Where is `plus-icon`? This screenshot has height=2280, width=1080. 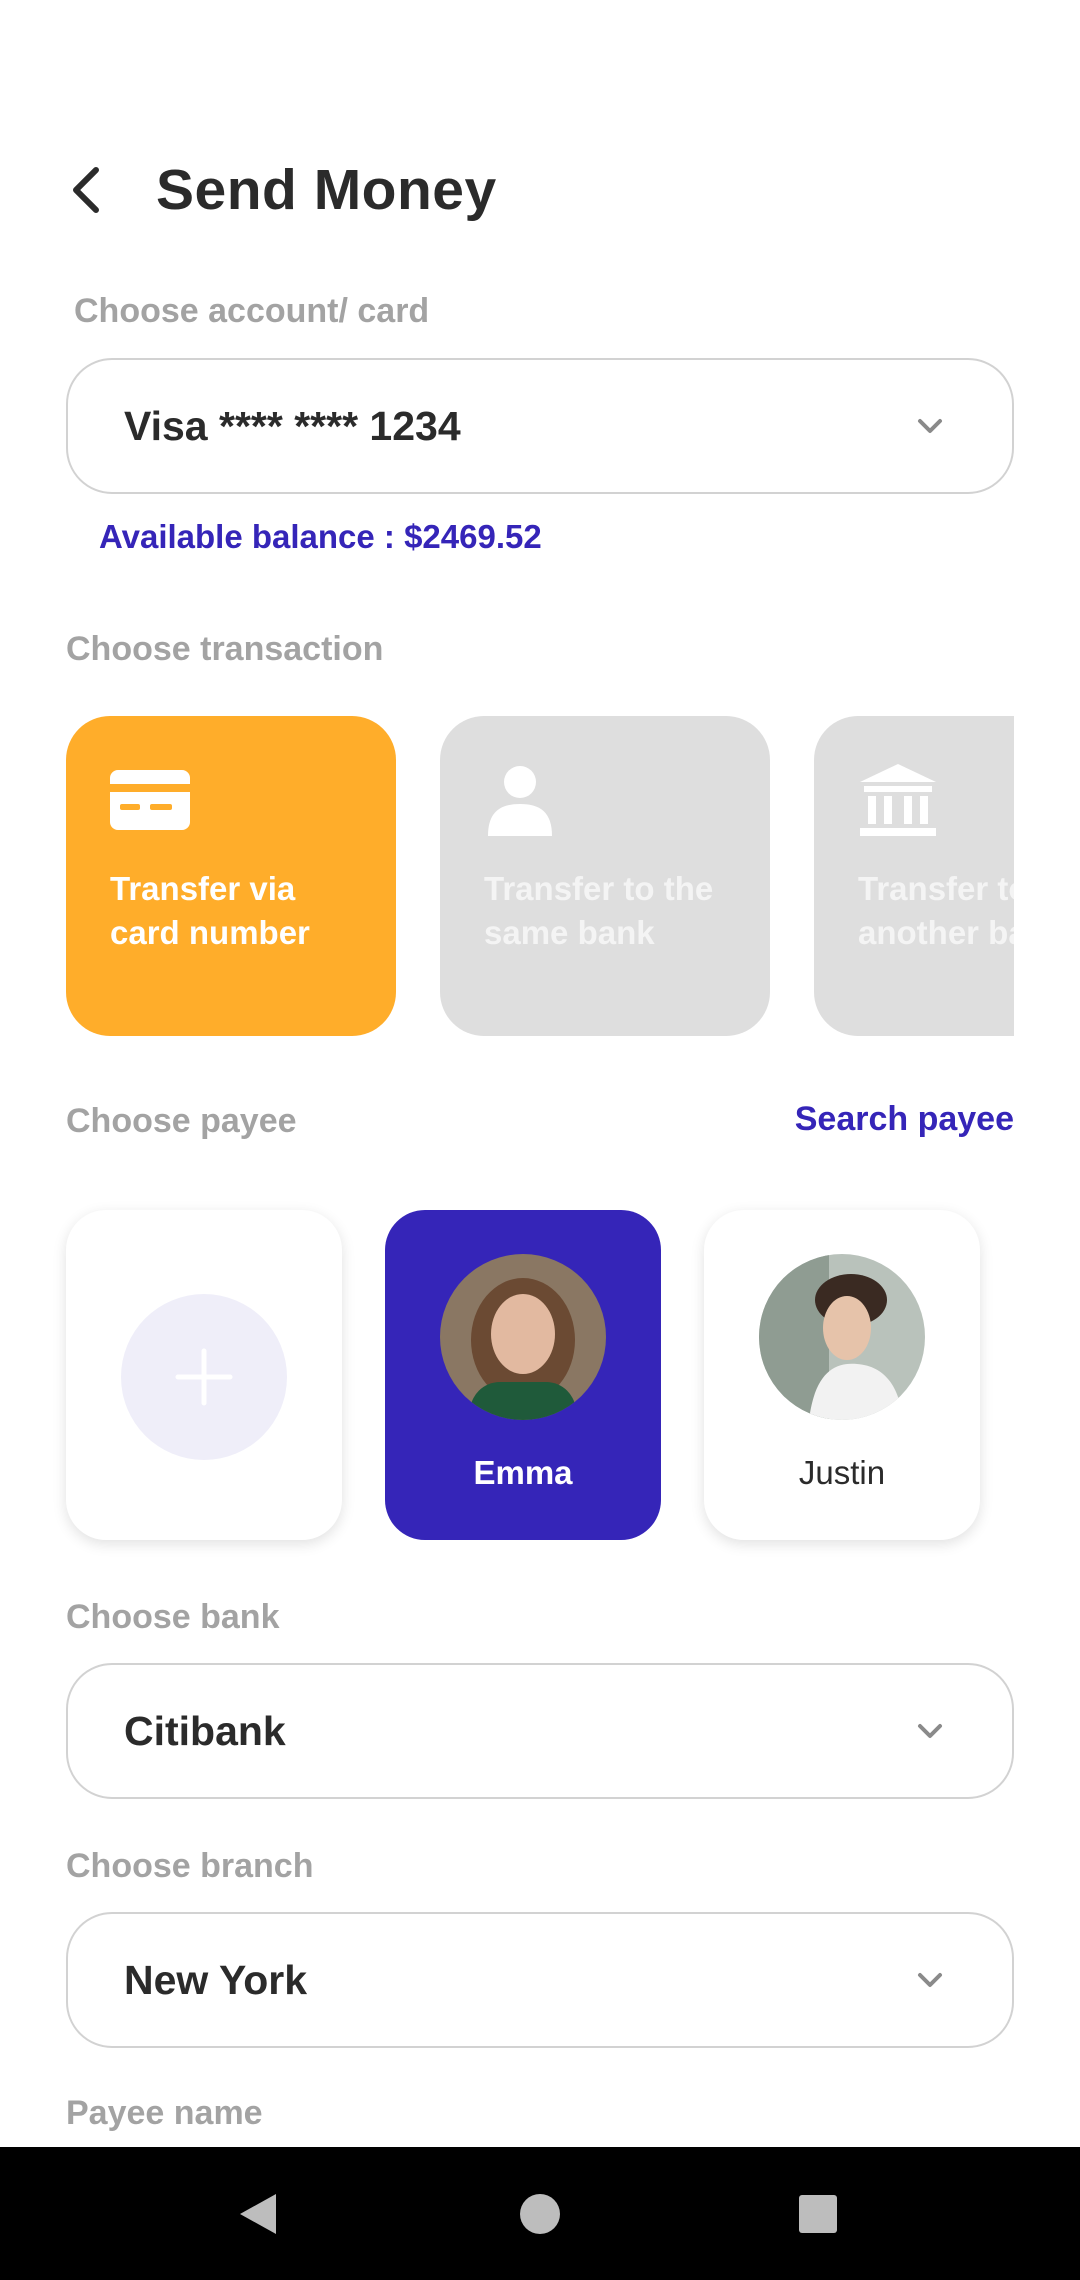
plus-icon is located at coordinates (204, 1377).